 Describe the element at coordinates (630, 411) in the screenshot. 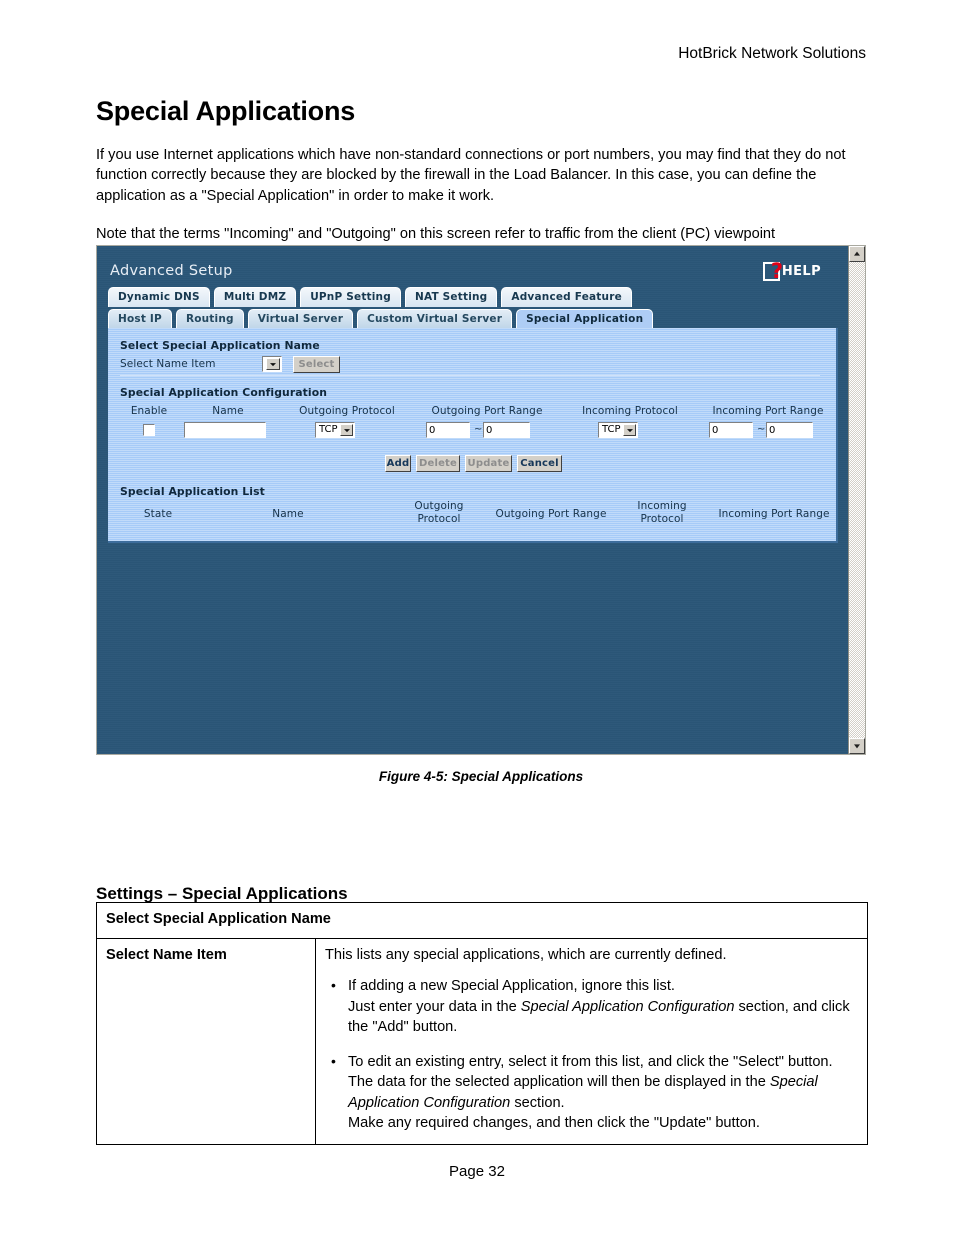

I see `column-incoming-protocol: Incoming Protocol` at that location.